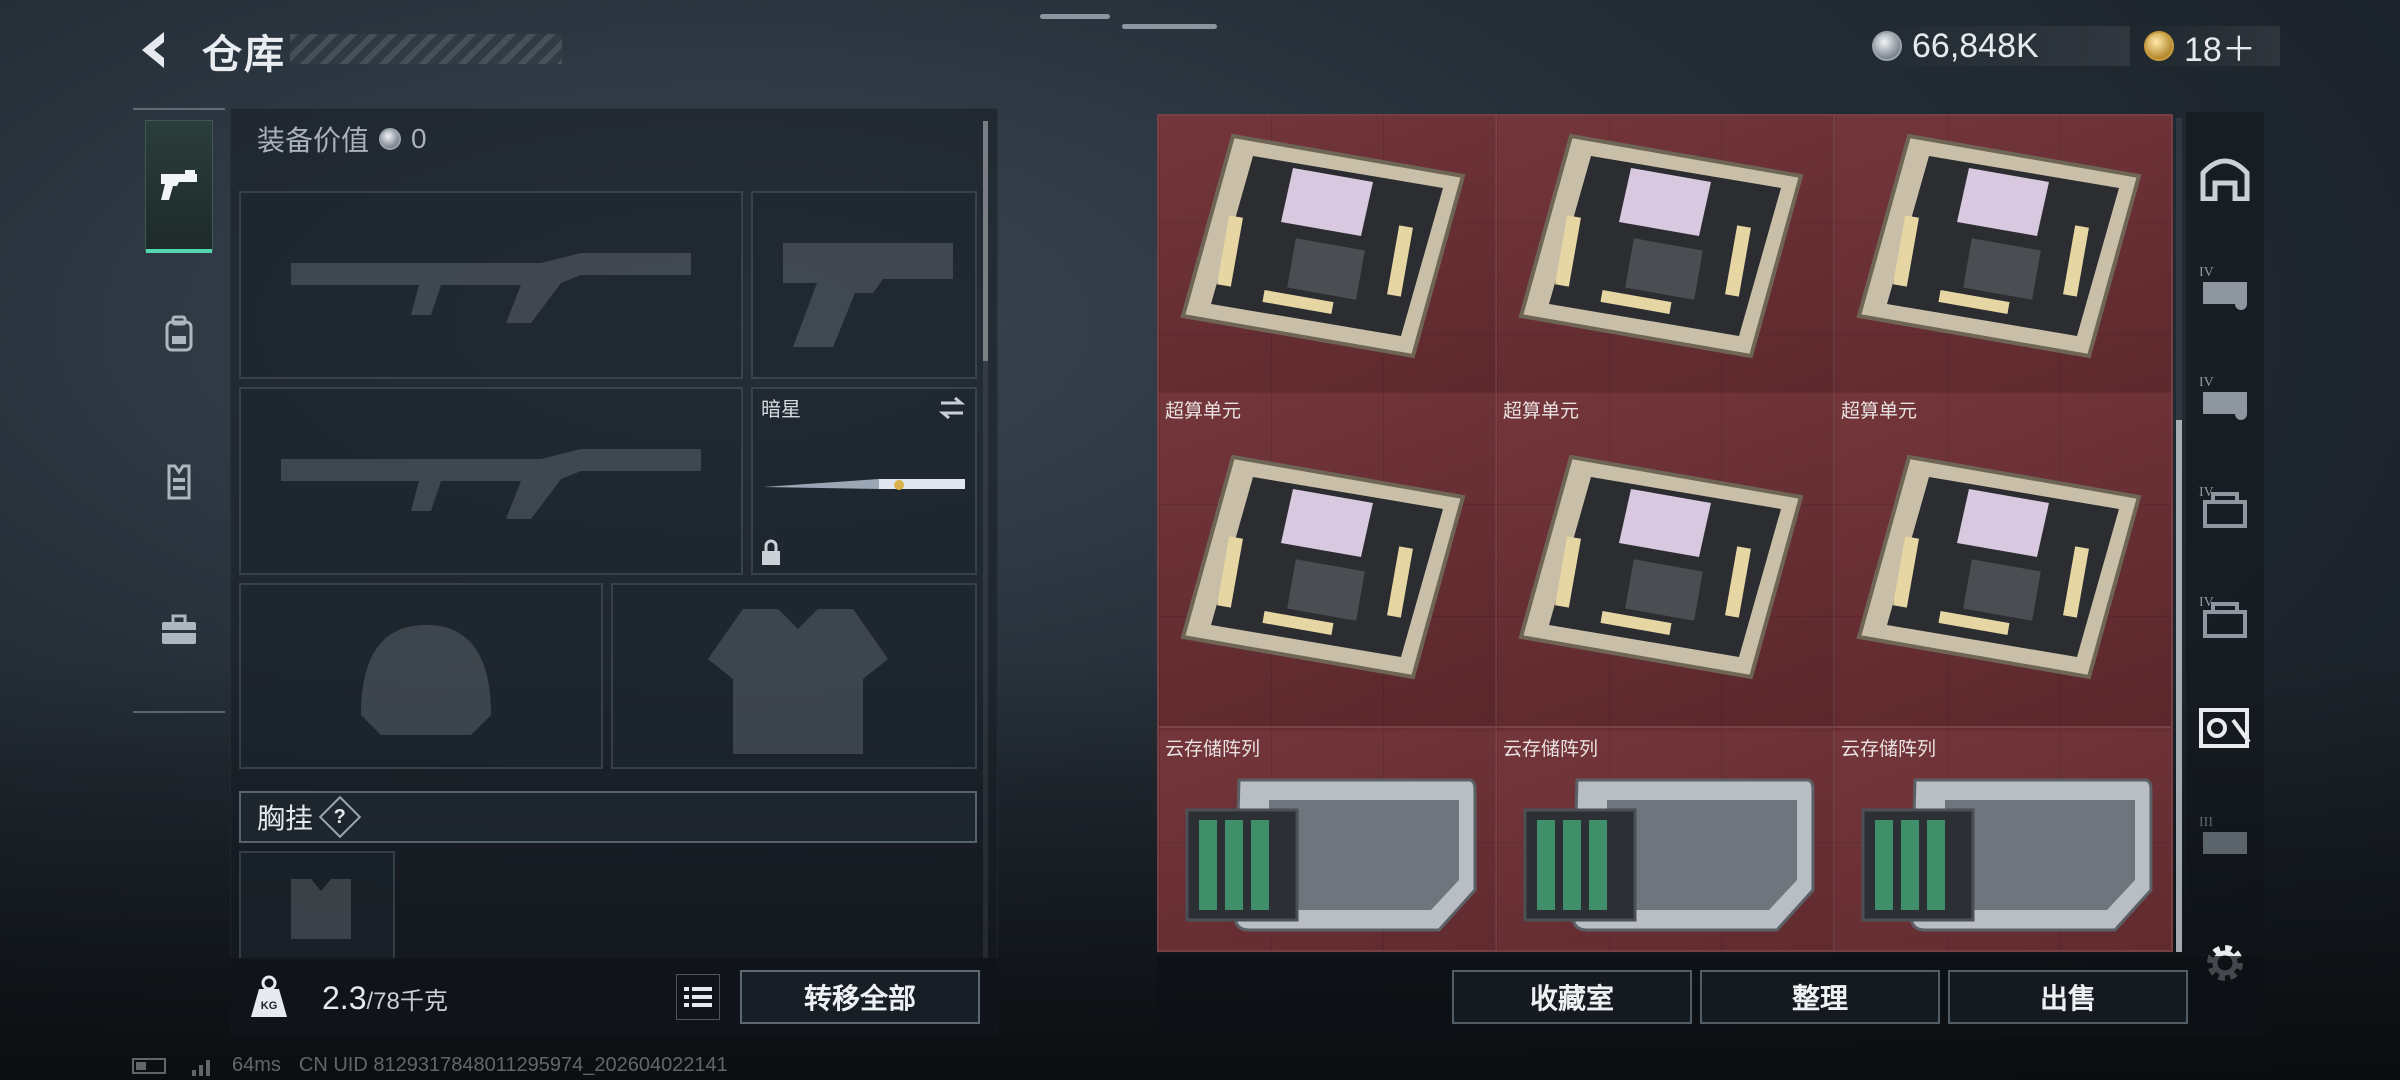 The height and width of the screenshot is (1080, 2400). I want to click on primary-weapon-slot, so click(491, 285).